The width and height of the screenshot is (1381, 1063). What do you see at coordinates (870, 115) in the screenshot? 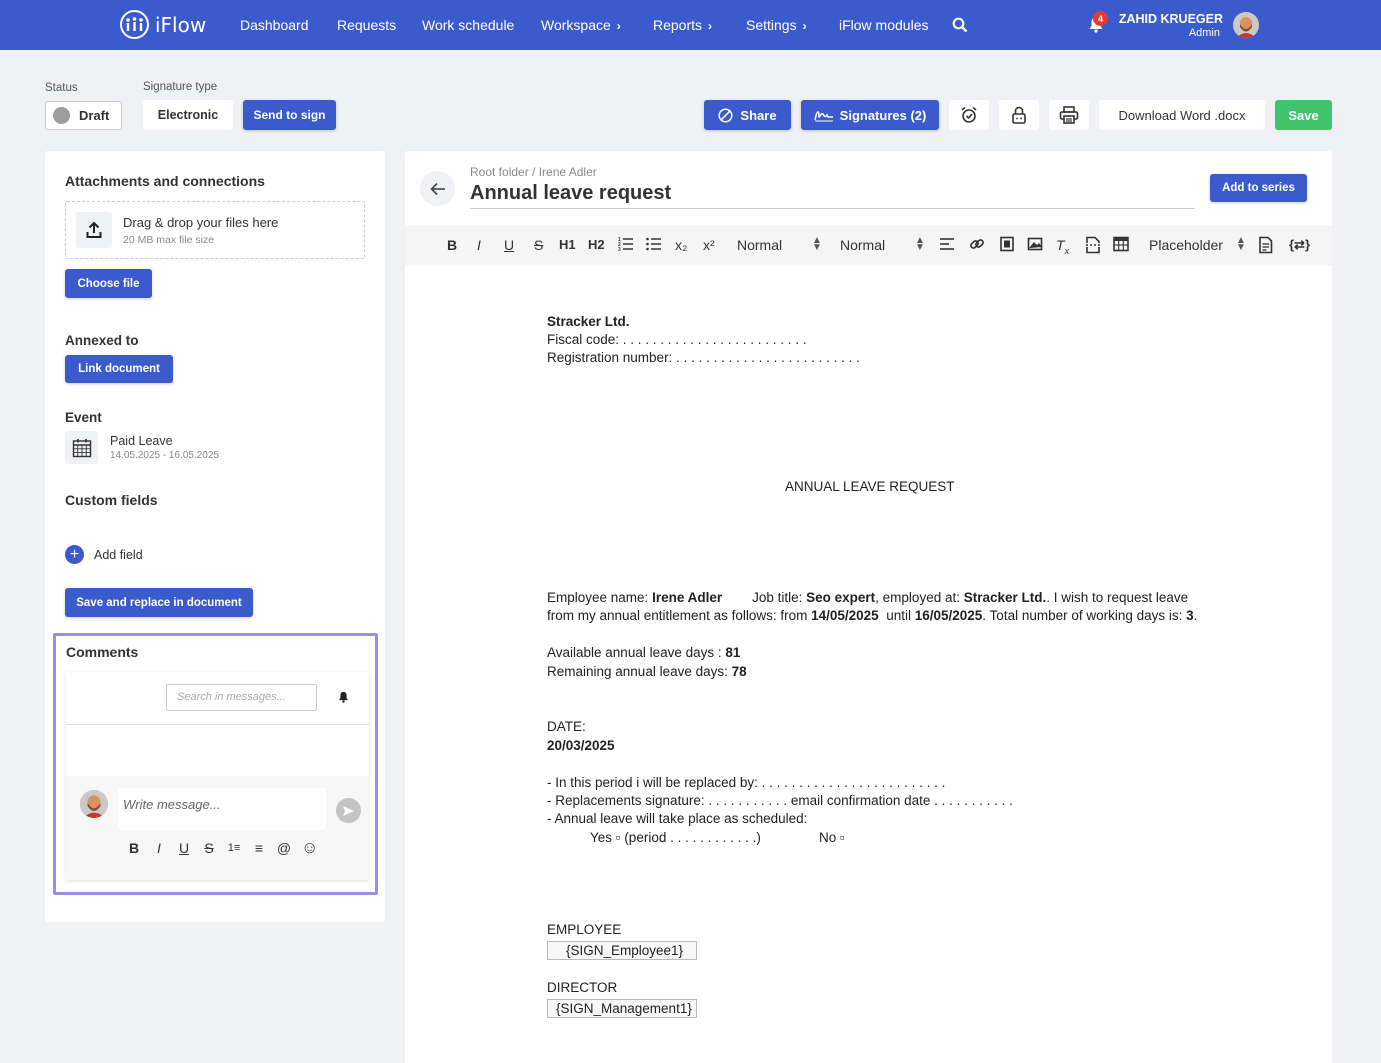
I see `signatures-button: Signatures (2)` at bounding box center [870, 115].